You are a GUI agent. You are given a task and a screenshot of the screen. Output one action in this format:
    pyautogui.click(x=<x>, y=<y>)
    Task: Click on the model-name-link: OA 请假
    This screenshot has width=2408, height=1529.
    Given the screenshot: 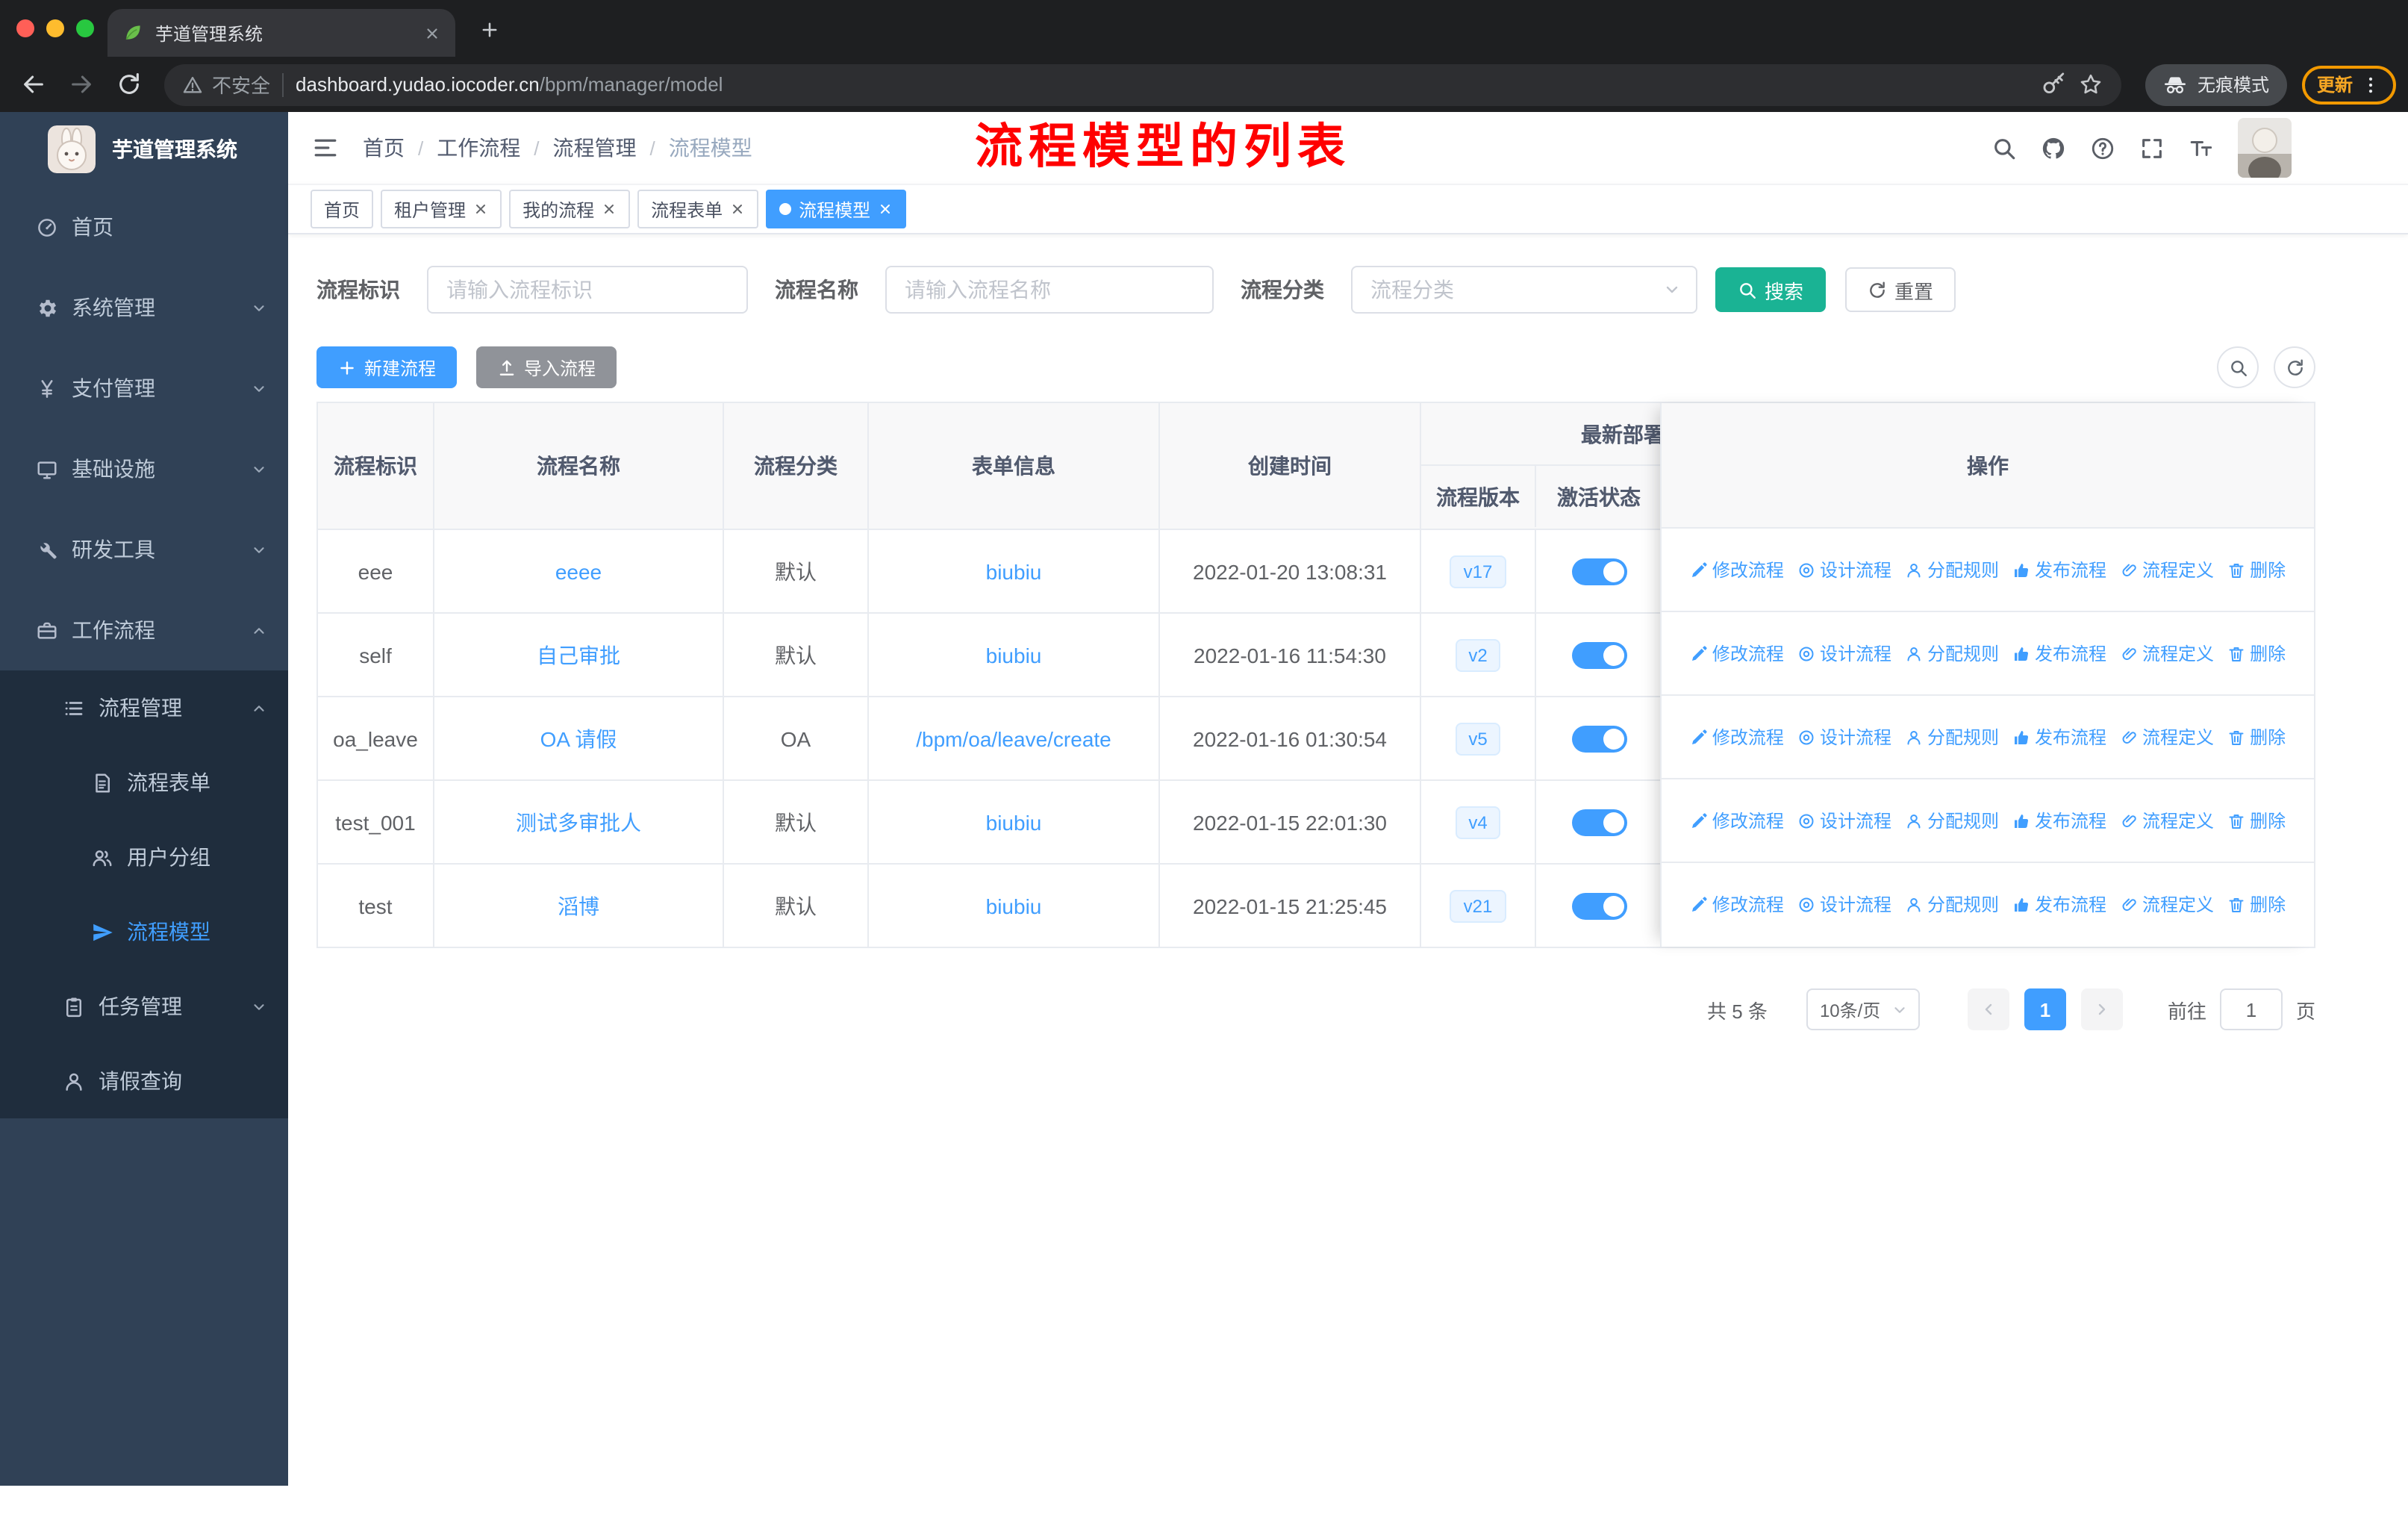 What is the action you would take?
    pyautogui.click(x=578, y=738)
    